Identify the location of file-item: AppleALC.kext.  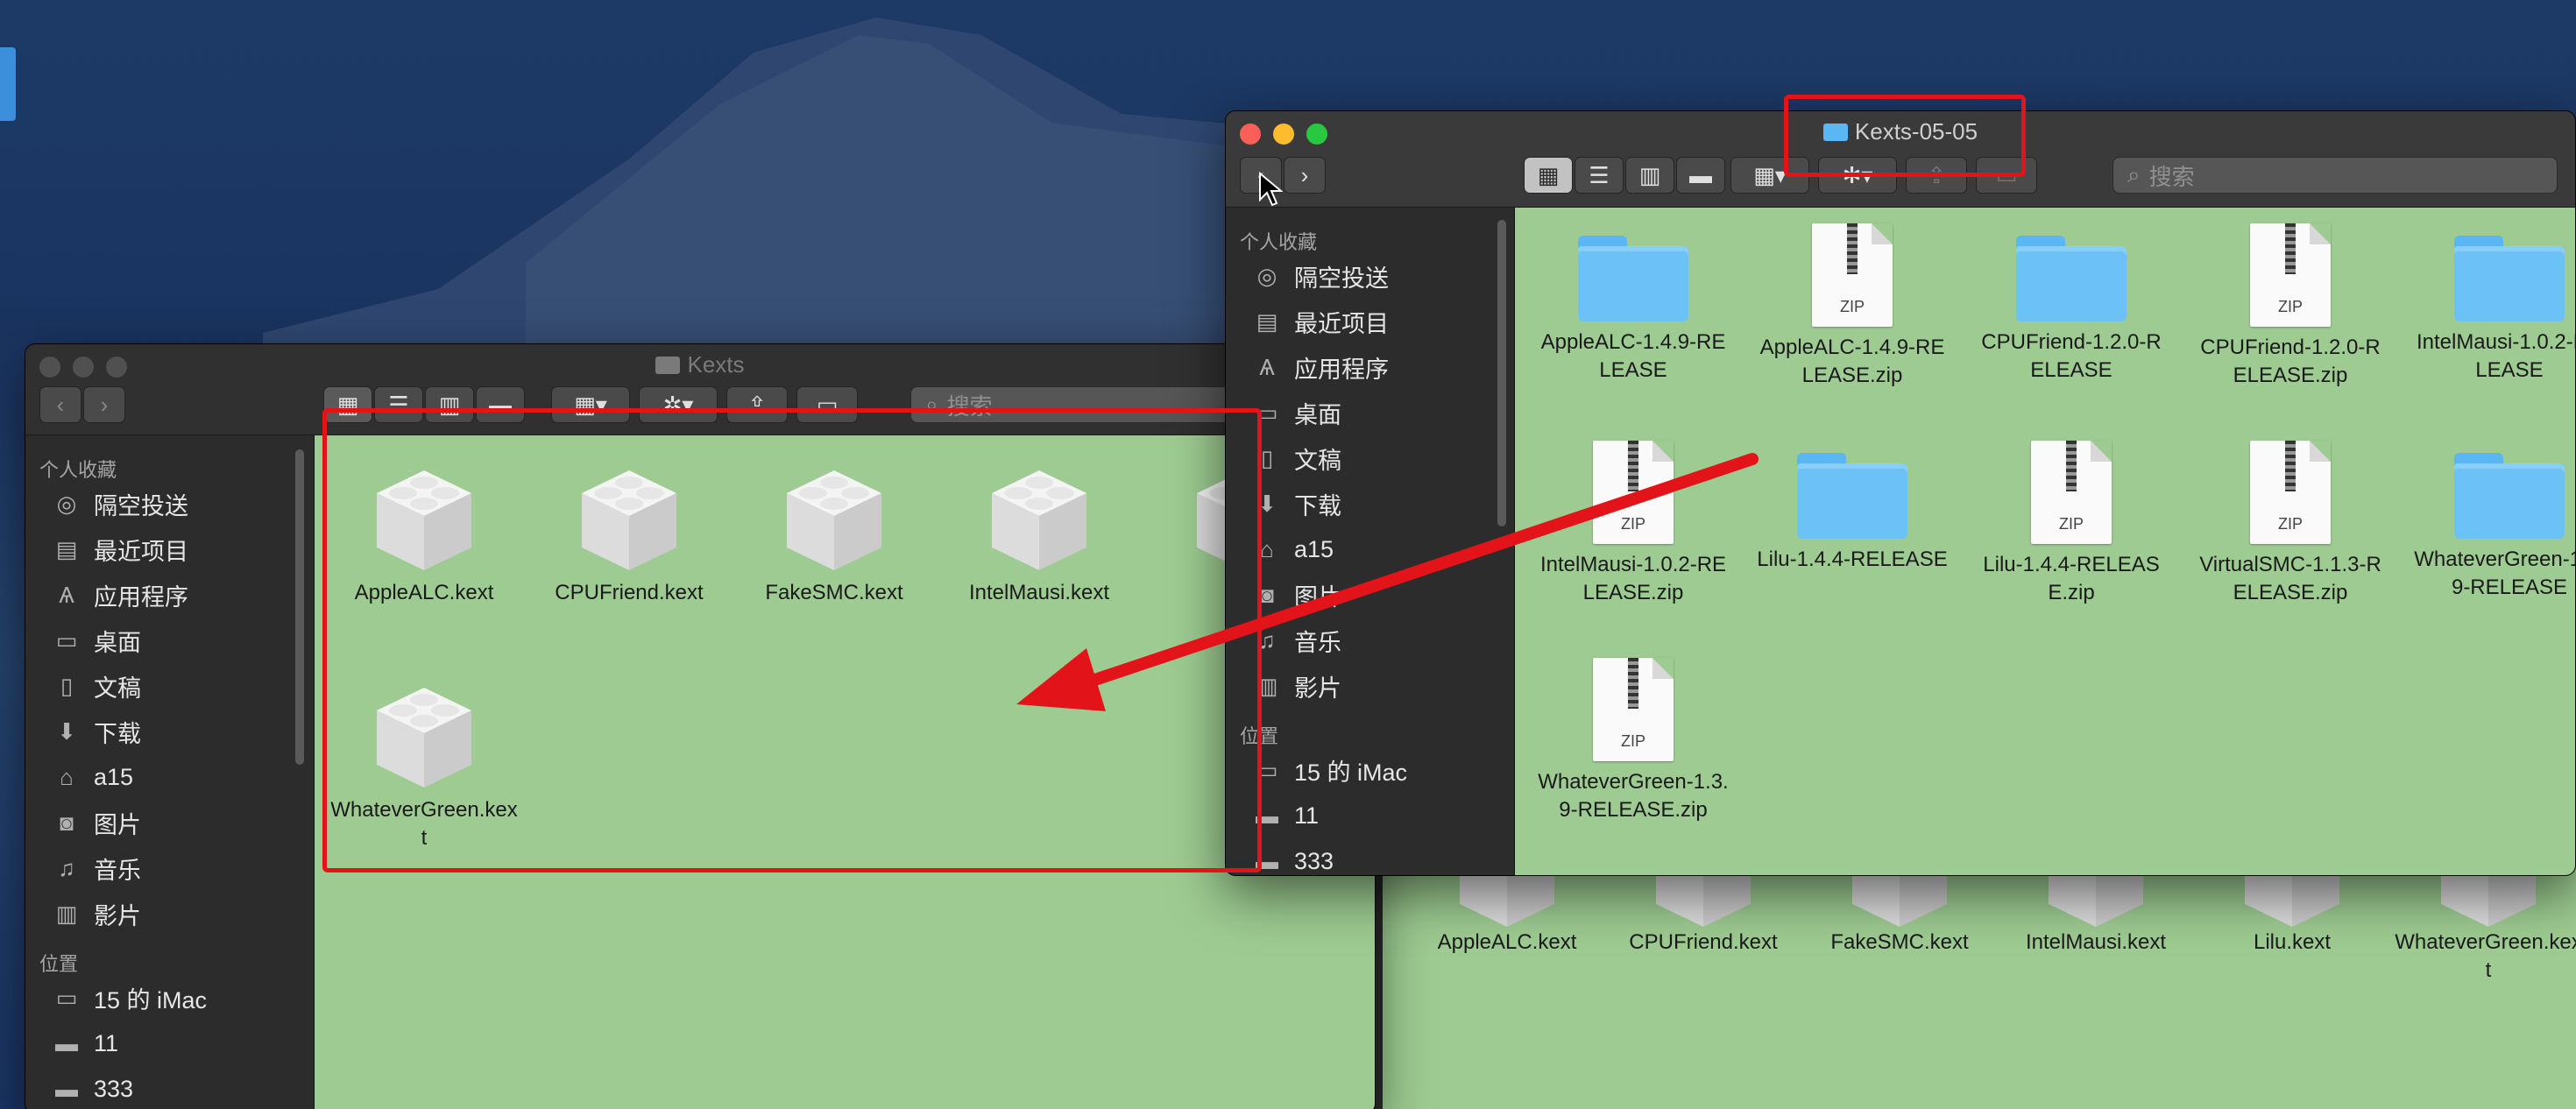
(424, 535).